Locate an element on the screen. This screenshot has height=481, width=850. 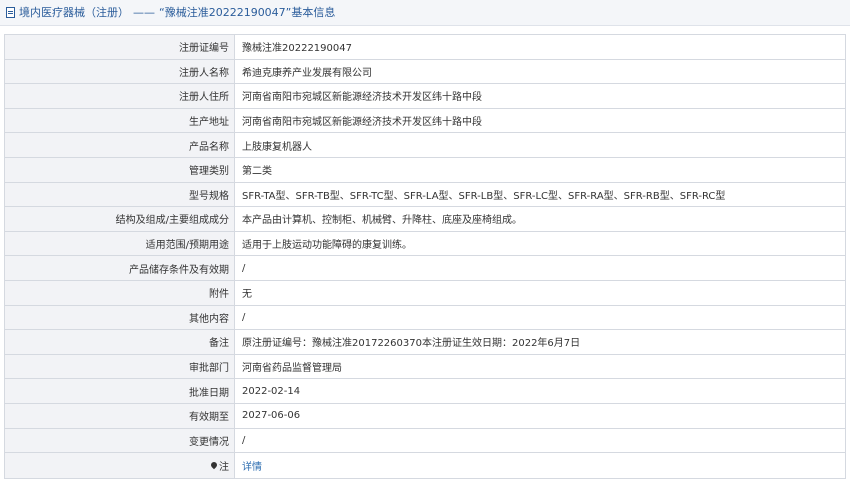
row-label: 附件 is located at coordinates (120, 292).